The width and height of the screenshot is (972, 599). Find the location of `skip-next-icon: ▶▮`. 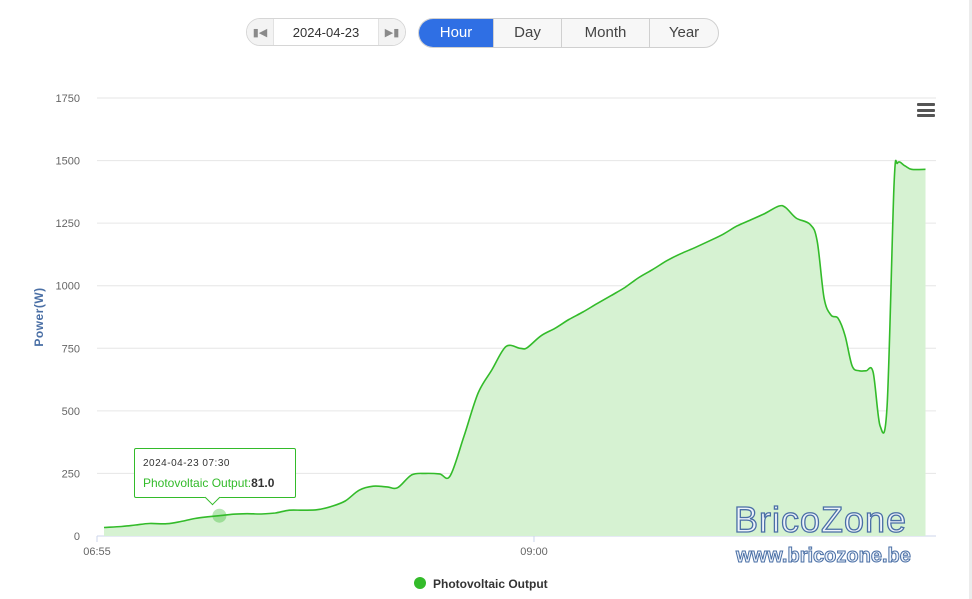

skip-next-icon: ▶▮ is located at coordinates (391, 32).